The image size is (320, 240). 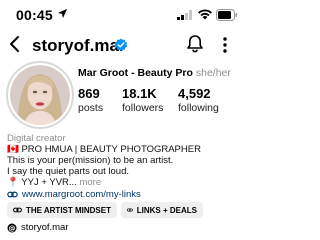 What do you see at coordinates (104, 149) in the screenshot?
I see `bio-line: 🇨🇦 PRO HMUA | BEAUTY PHOTOGRAPHER` at bounding box center [104, 149].